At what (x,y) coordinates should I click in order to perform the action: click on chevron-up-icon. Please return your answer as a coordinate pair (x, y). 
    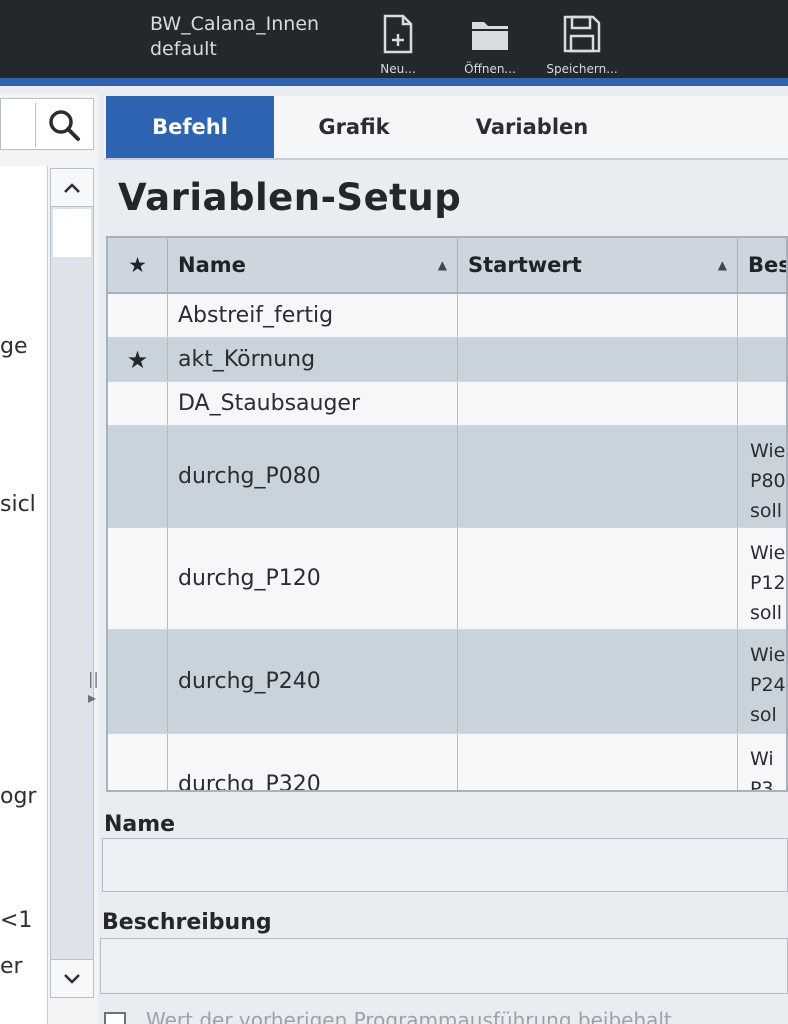
    Looking at the image, I should click on (72, 187).